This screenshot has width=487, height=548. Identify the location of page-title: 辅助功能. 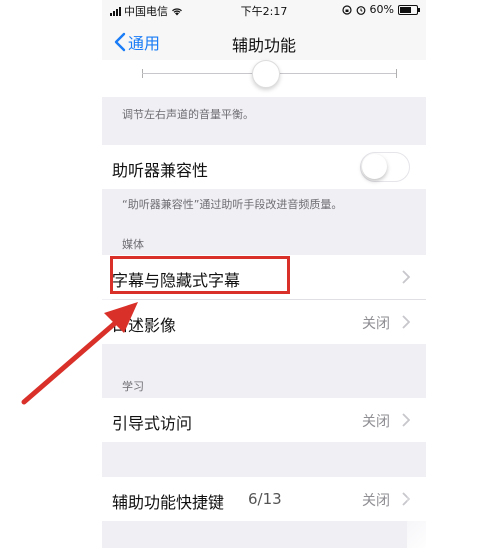
(263, 45).